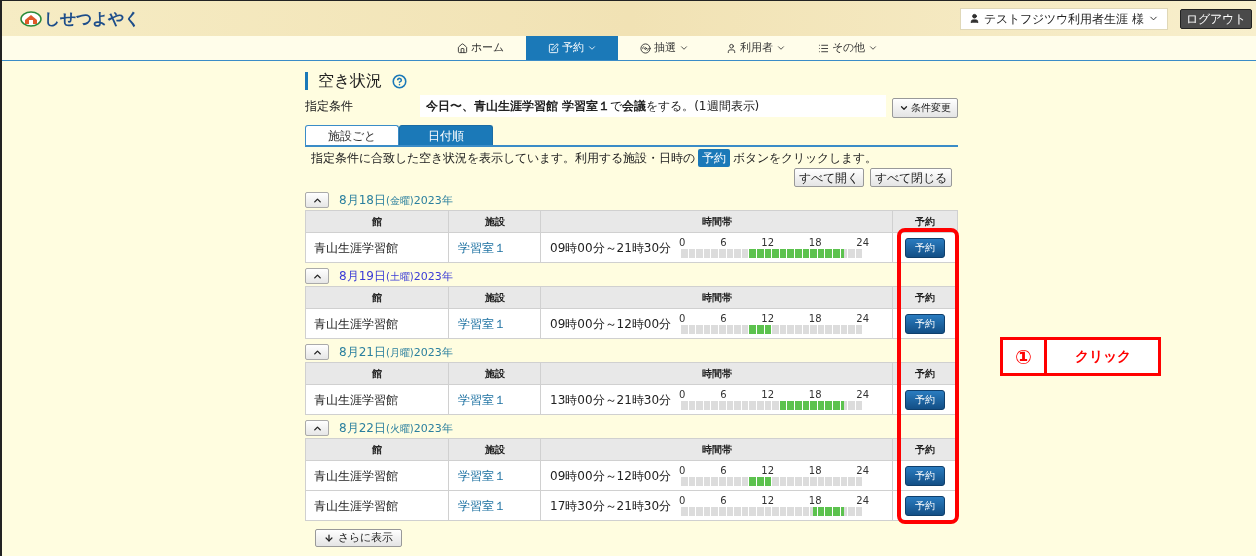 Image resolution: width=1256 pixels, height=556 pixels. Describe the element at coordinates (396, 352) in the screenshot. I see `date-heading: 8月21日(月曜)2023年` at that location.